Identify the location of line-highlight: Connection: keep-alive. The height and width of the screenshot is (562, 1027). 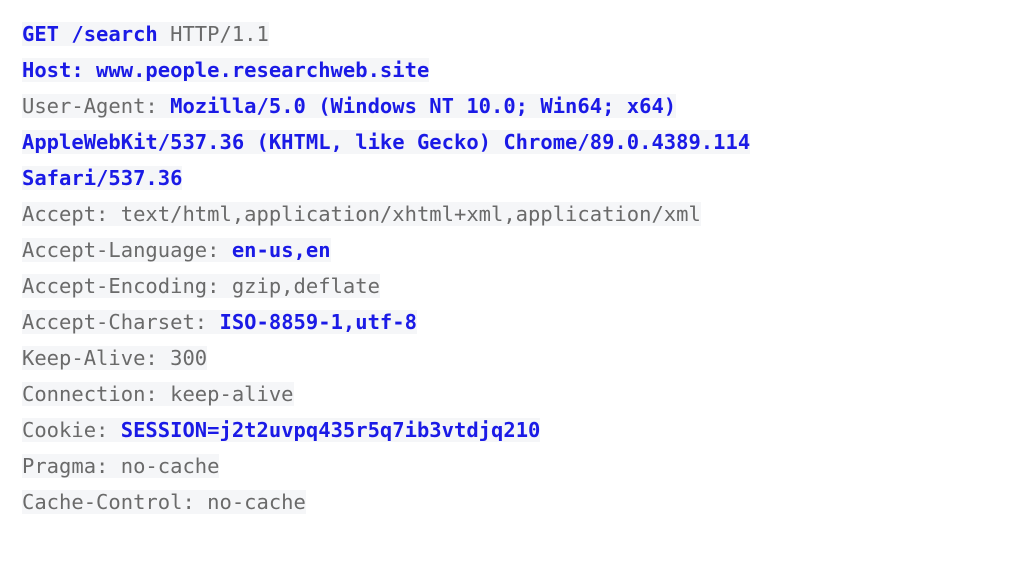
(158, 394).